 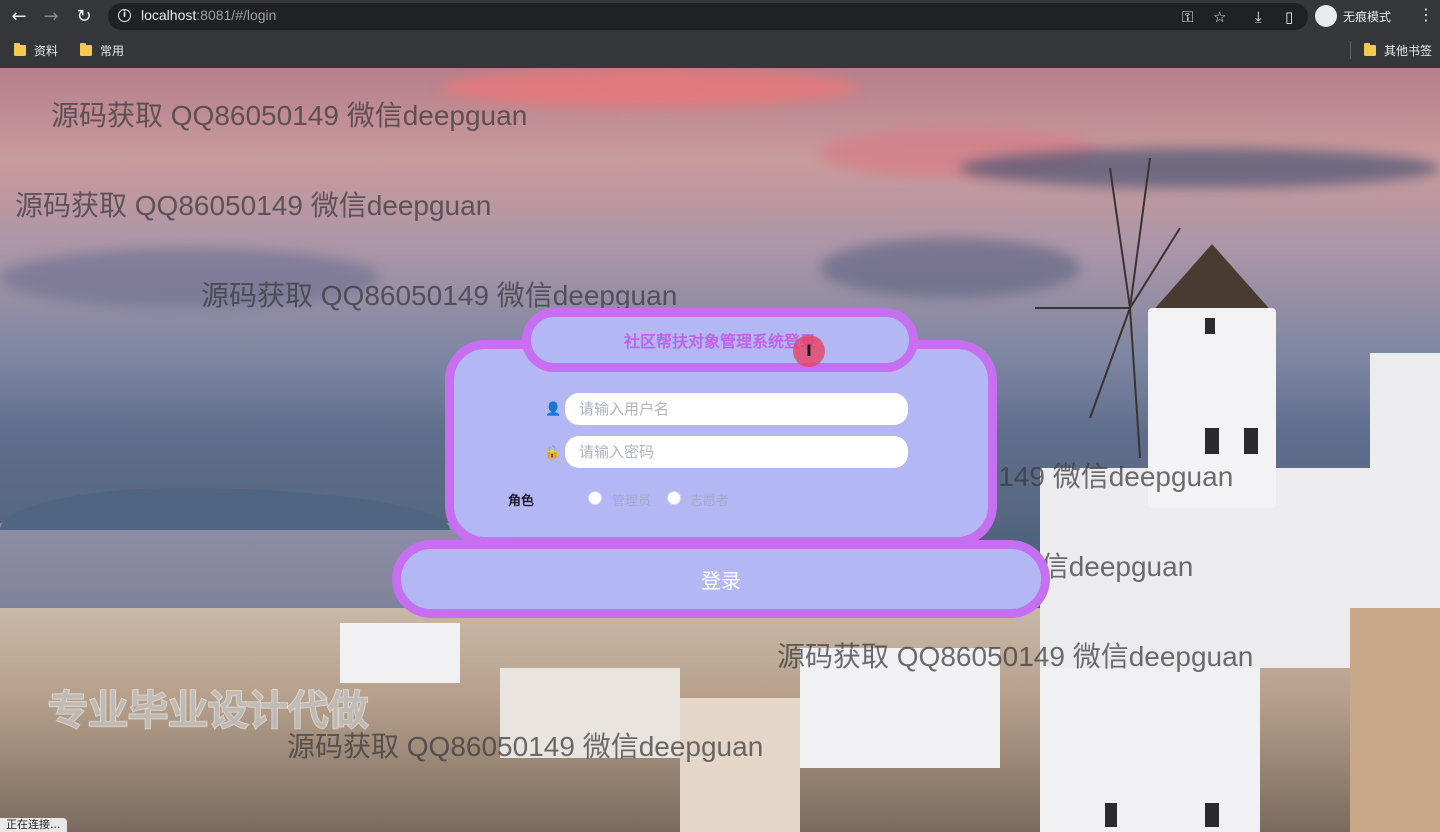 What do you see at coordinates (36, 50) in the screenshot?
I see `bookmark-folder-1: 资料` at bounding box center [36, 50].